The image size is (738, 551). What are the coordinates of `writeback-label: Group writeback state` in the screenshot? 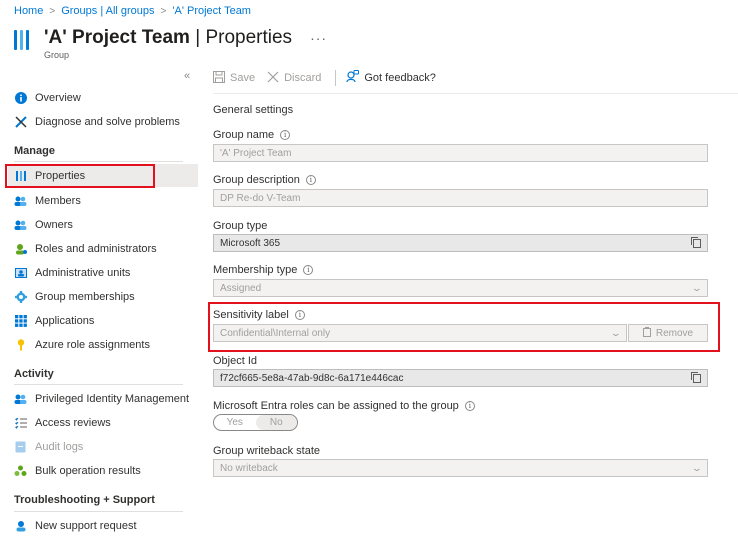 It's located at (266, 451).